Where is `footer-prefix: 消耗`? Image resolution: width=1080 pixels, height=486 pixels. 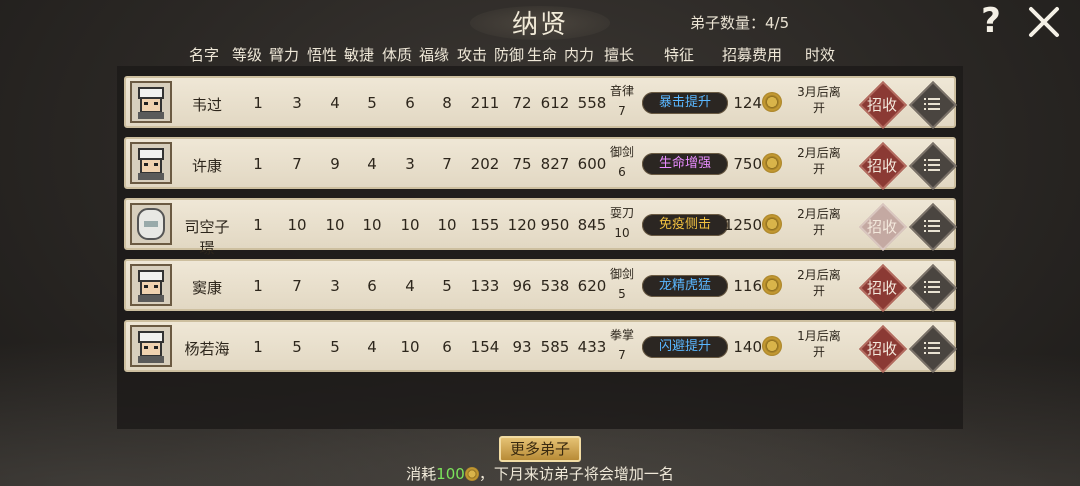
footer-prefix: 消耗 is located at coordinates (421, 474).